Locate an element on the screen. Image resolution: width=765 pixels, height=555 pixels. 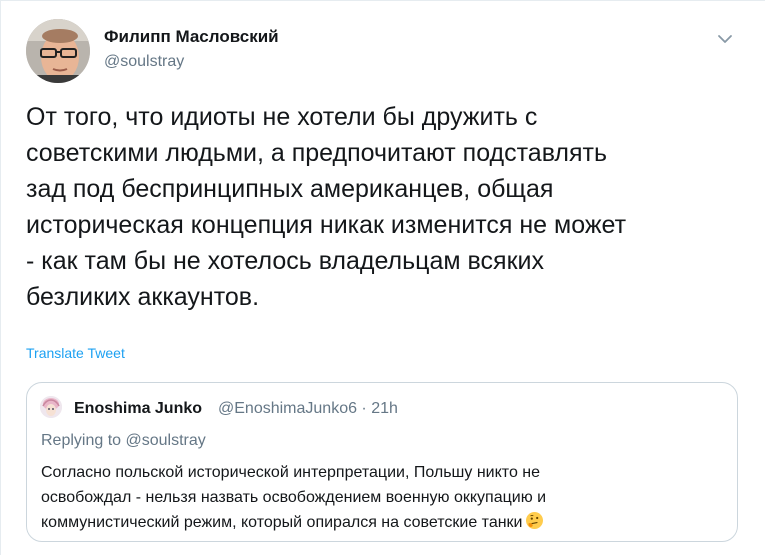
chevron-down-icon is located at coordinates (725, 39).